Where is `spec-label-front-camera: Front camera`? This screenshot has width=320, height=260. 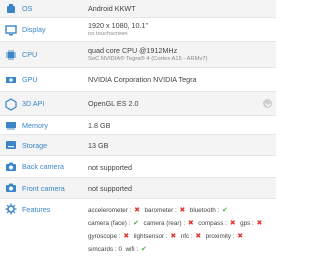 spec-label-front-camera: Front camera is located at coordinates (43, 188).